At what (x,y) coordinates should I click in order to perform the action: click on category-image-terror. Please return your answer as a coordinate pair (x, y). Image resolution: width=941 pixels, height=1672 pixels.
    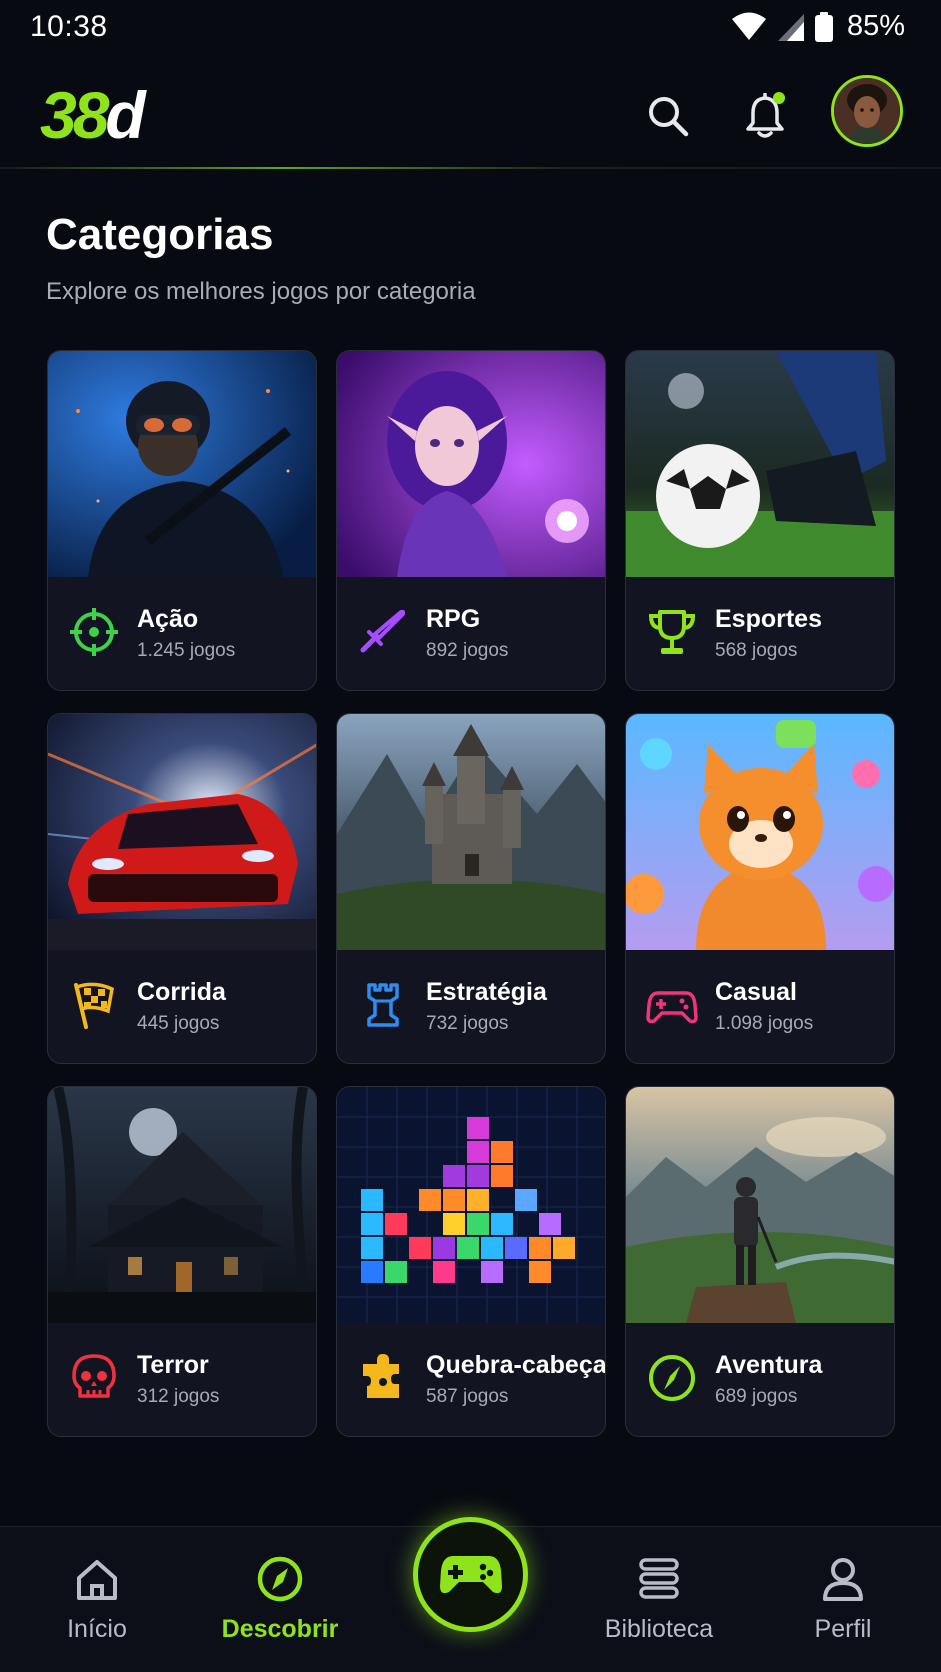
    Looking at the image, I should click on (182, 1205).